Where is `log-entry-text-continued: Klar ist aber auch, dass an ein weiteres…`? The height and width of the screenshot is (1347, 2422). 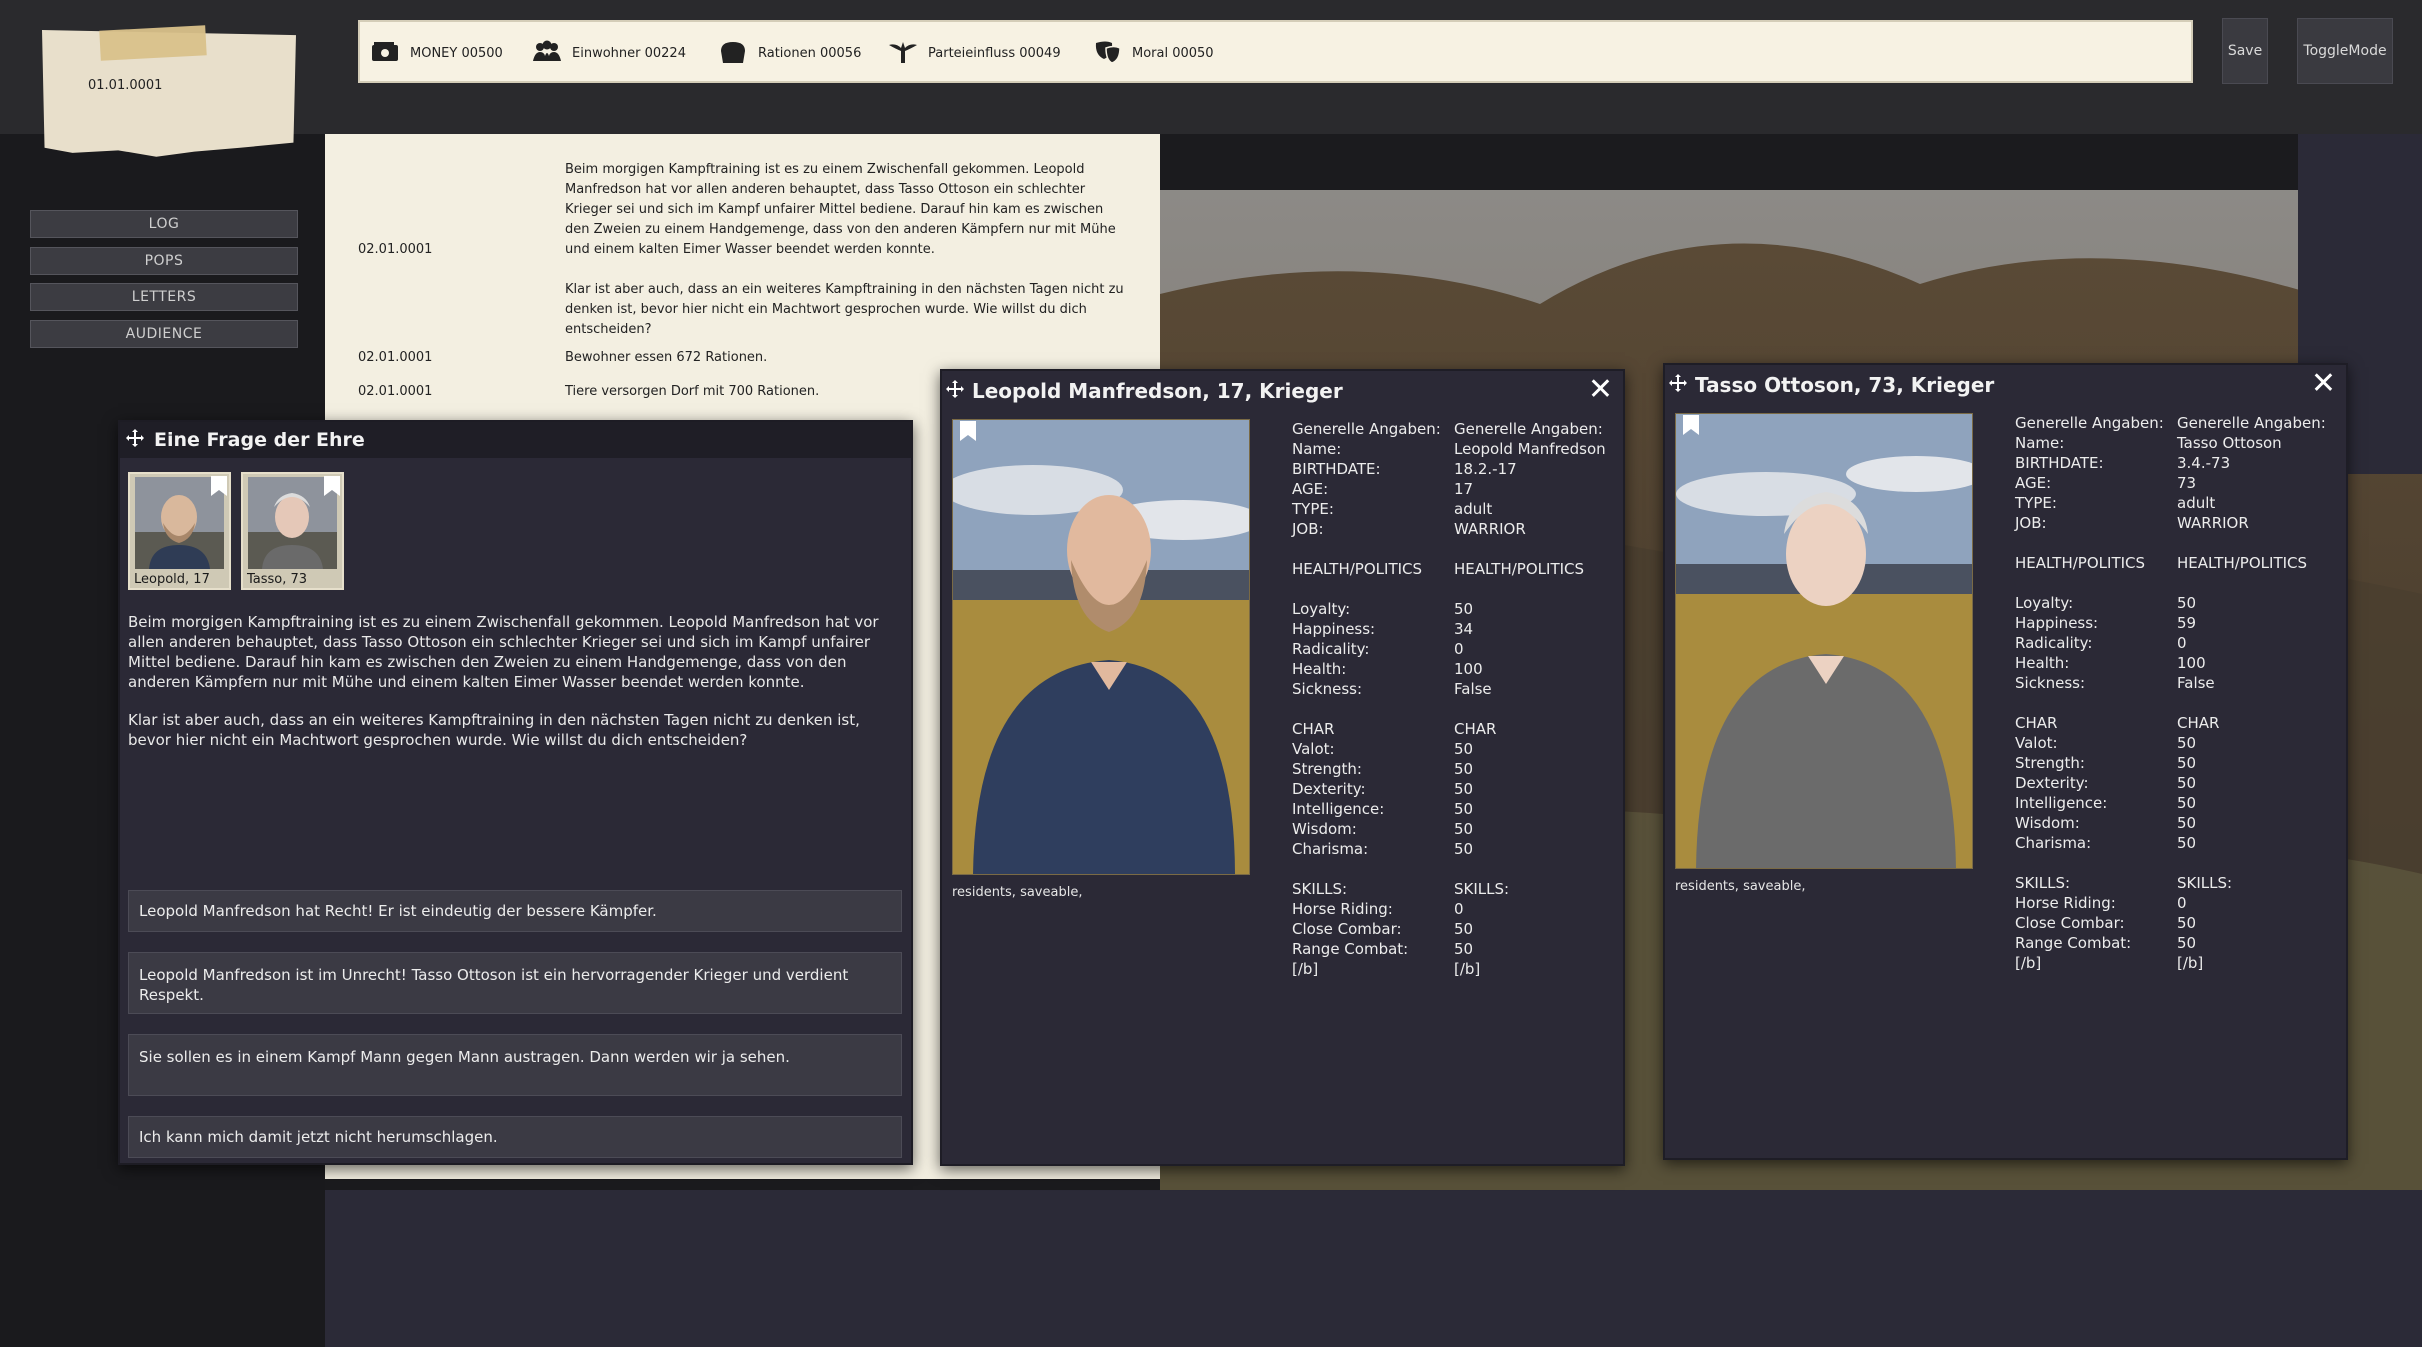 log-entry-text-continued: Klar ist aber auch, dass an ein weiteres… is located at coordinates (844, 309).